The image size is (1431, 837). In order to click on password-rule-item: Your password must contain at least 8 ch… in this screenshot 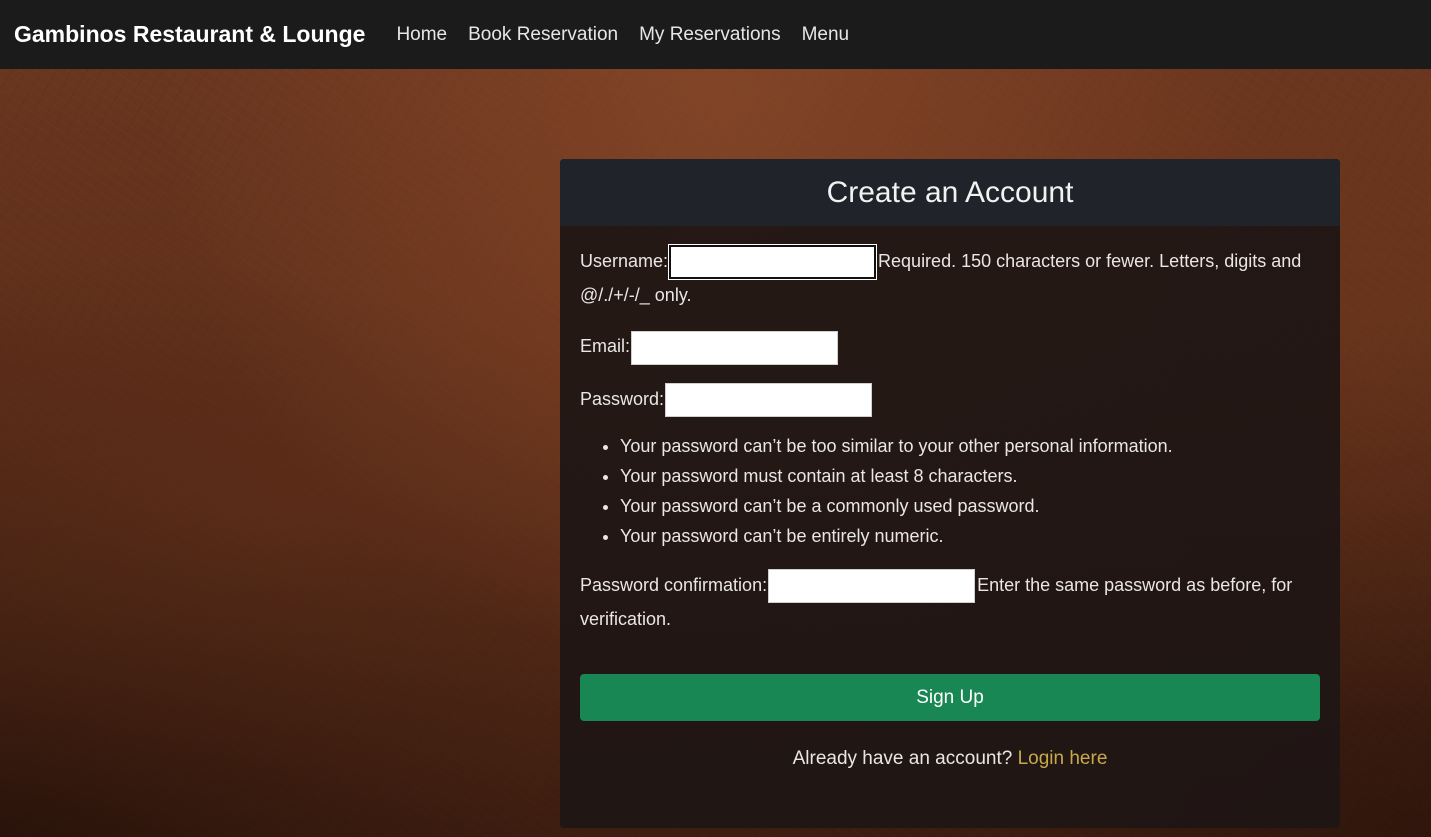, I will do `click(970, 476)`.